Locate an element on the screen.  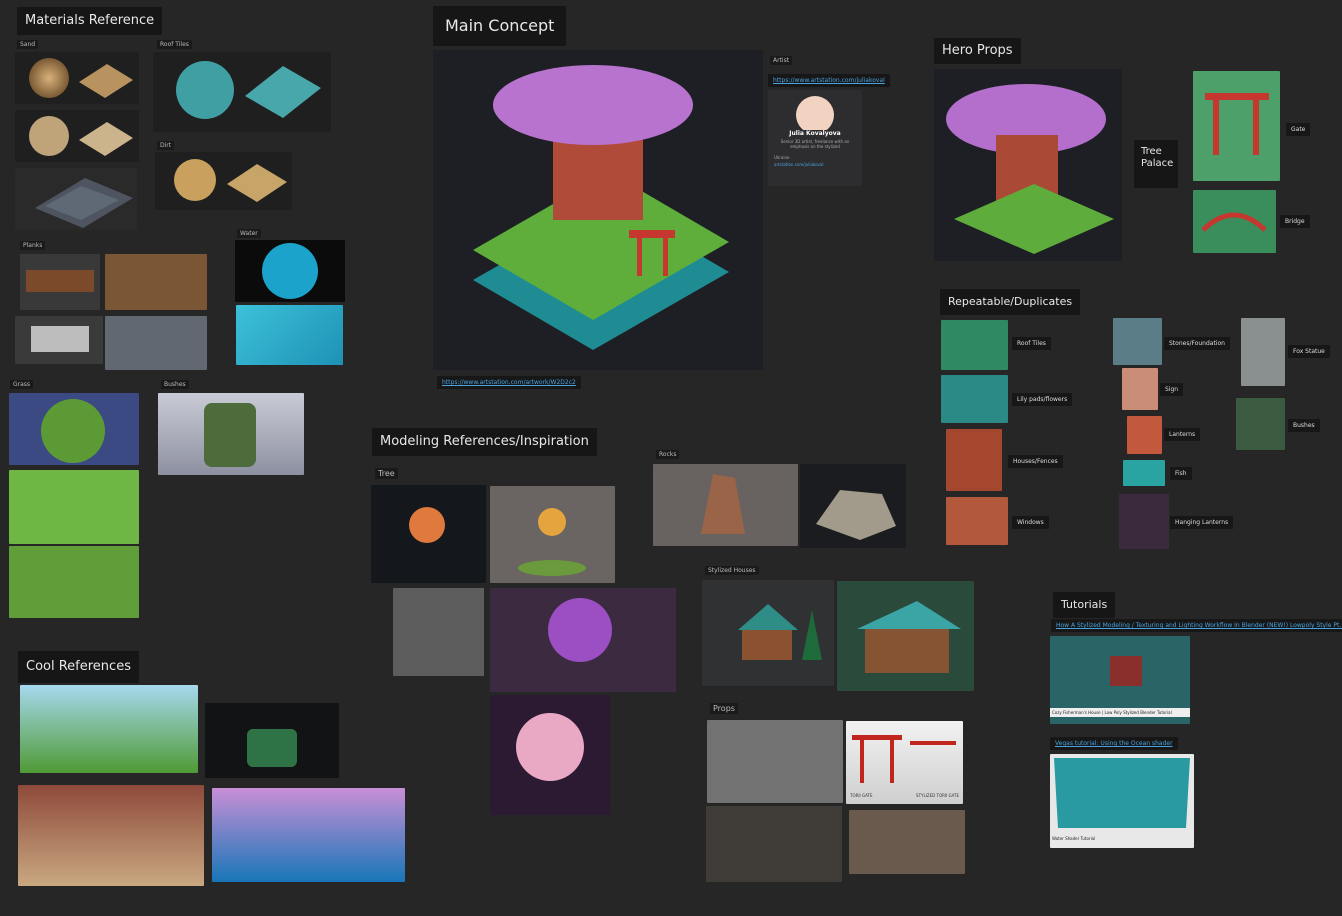
repeat-lanterns is located at coordinates (1144, 435).